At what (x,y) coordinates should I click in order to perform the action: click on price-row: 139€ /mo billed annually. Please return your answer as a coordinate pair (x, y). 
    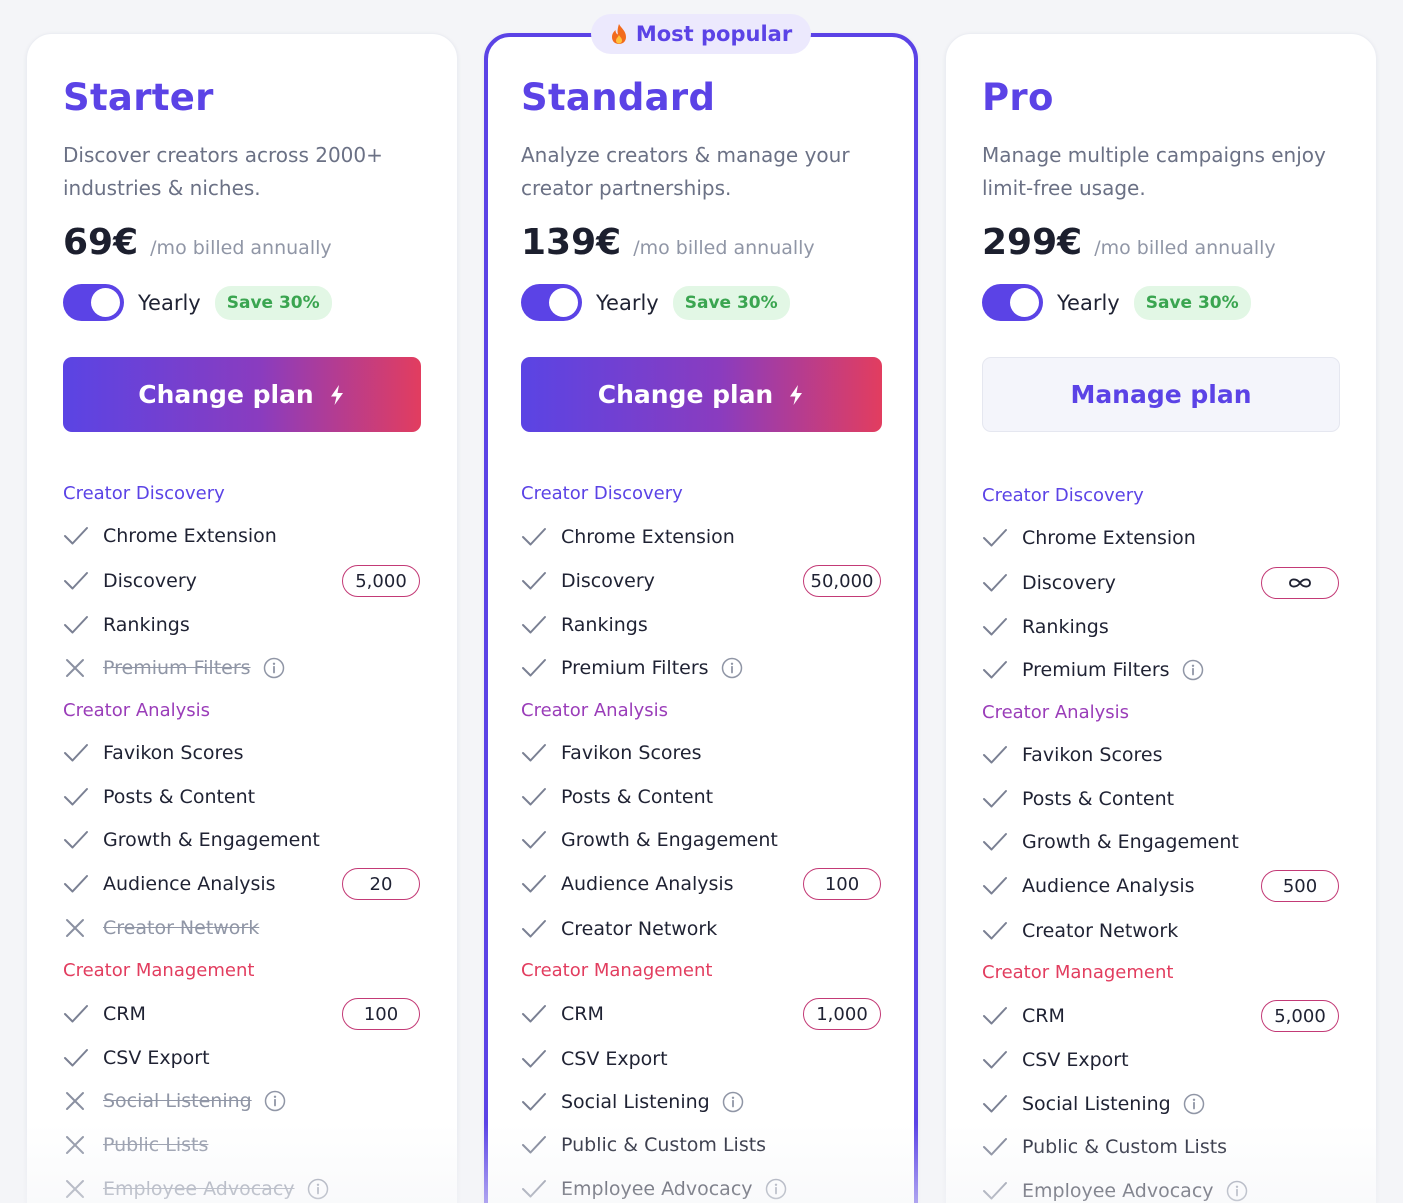
    Looking at the image, I should click on (668, 242).